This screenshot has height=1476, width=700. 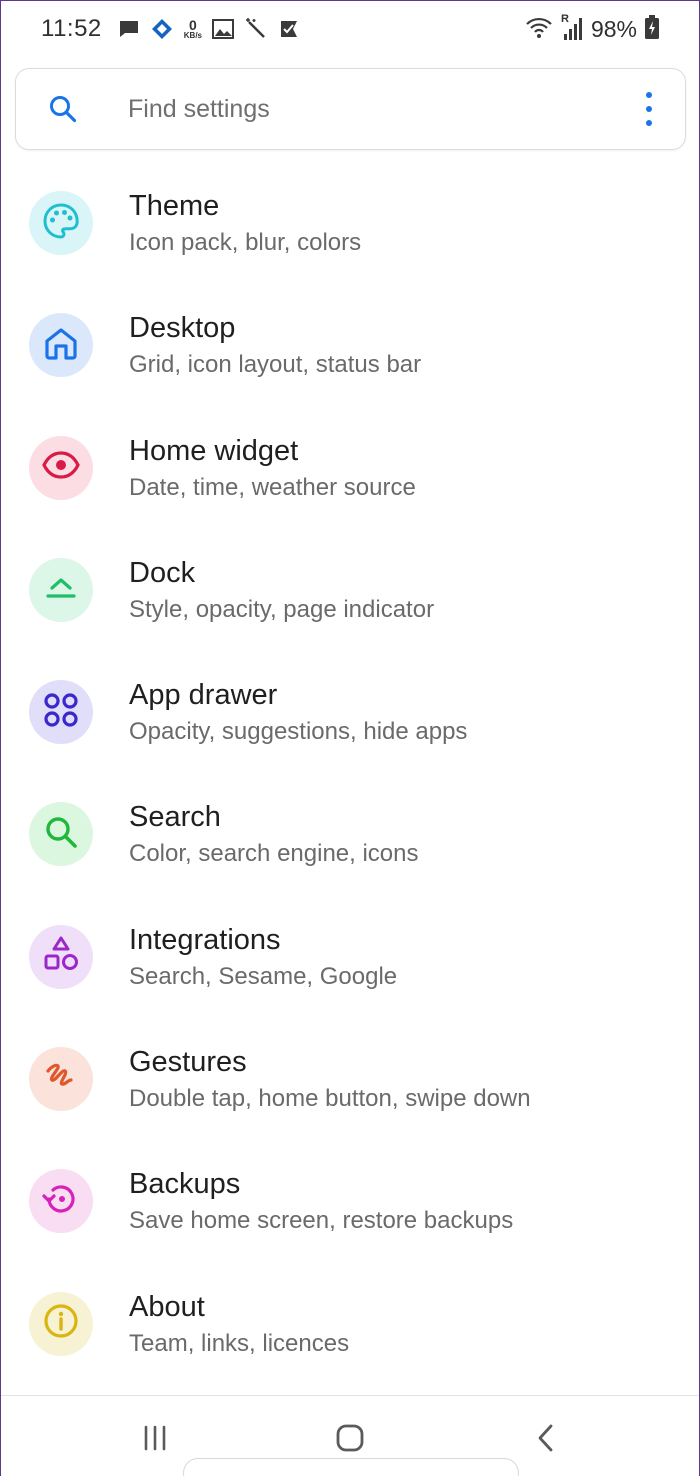 What do you see at coordinates (162, 29) in the screenshot?
I see `app-diamond-icon` at bounding box center [162, 29].